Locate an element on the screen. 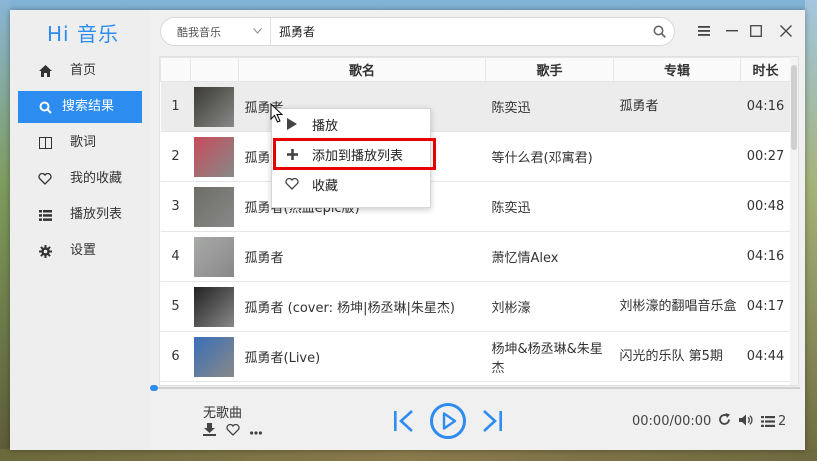 Image resolution: width=817 pixels, height=461 pixels. sidebar-item-label: 歌词 is located at coordinates (83, 142).